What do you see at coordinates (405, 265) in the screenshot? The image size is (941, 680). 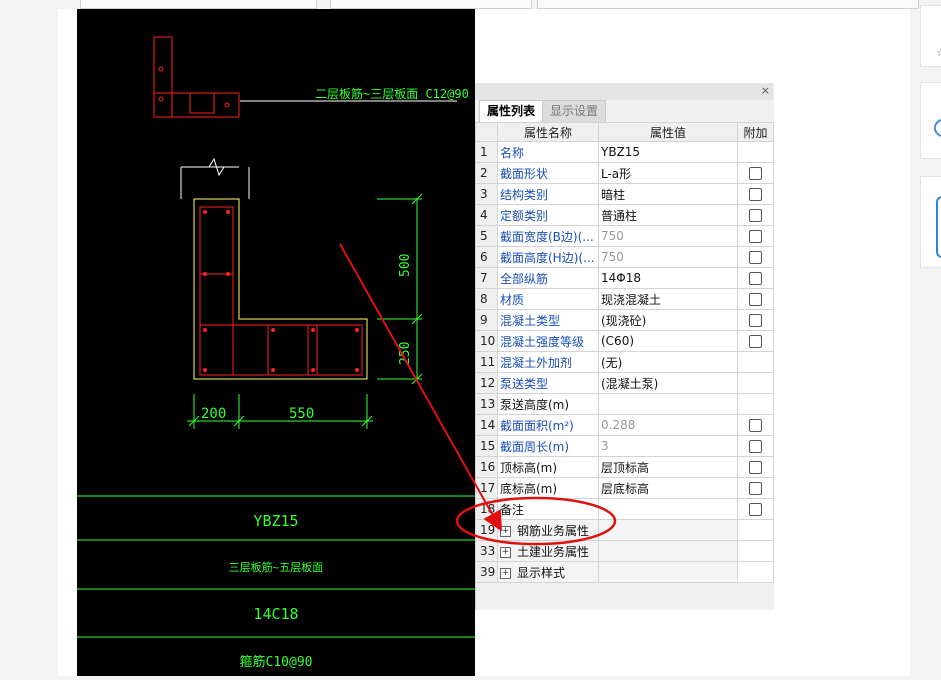 I see `dim-500-label: 500` at bounding box center [405, 265].